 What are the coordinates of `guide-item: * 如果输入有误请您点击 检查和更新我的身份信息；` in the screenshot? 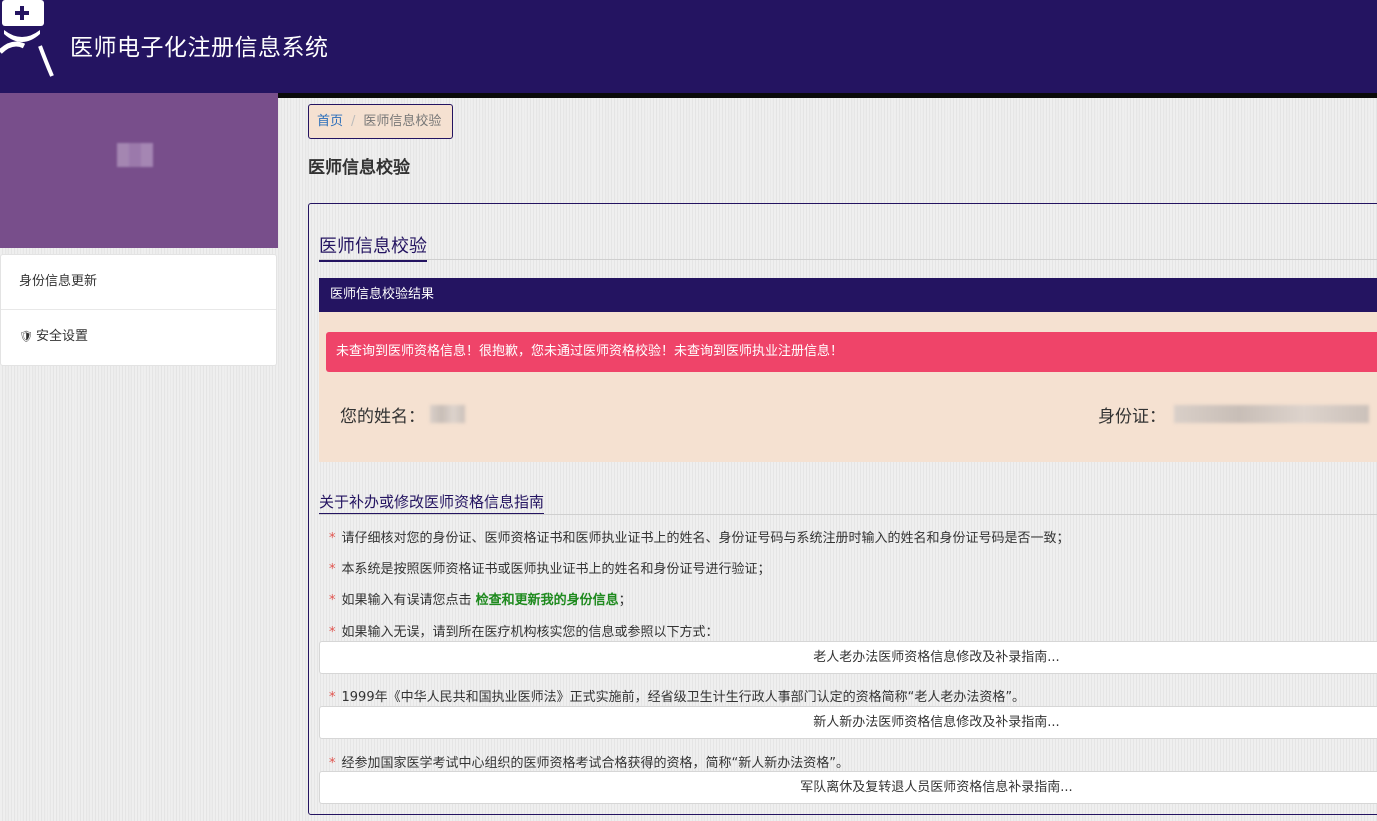 It's located at (480, 598).